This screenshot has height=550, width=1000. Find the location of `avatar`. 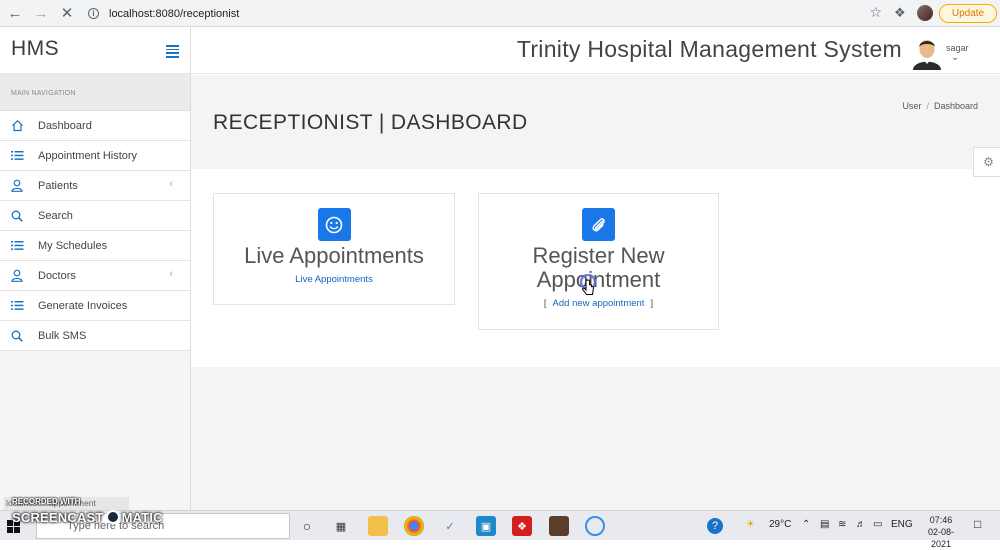

avatar is located at coordinates (927, 52).